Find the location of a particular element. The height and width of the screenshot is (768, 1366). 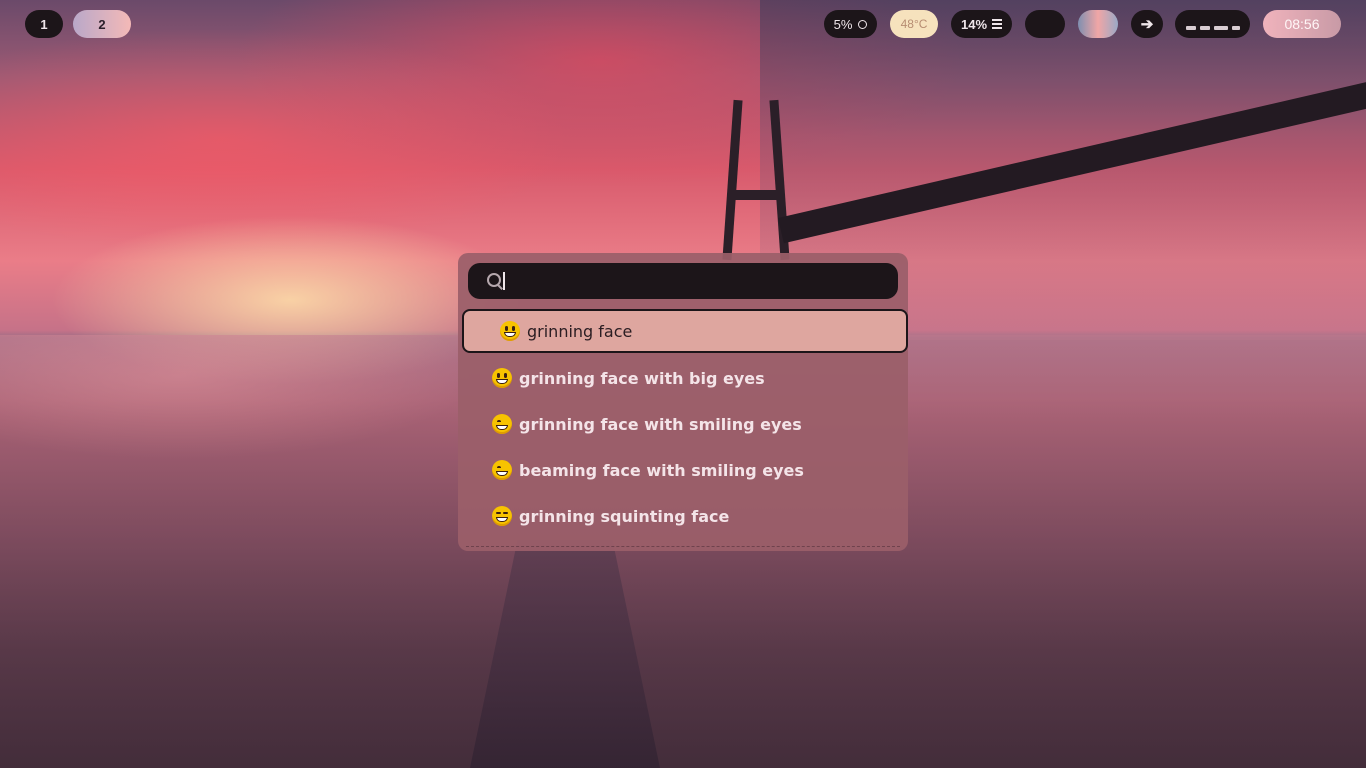

result-item-grinning-squinting-face: grinning squinting face is located at coordinates (683, 516).